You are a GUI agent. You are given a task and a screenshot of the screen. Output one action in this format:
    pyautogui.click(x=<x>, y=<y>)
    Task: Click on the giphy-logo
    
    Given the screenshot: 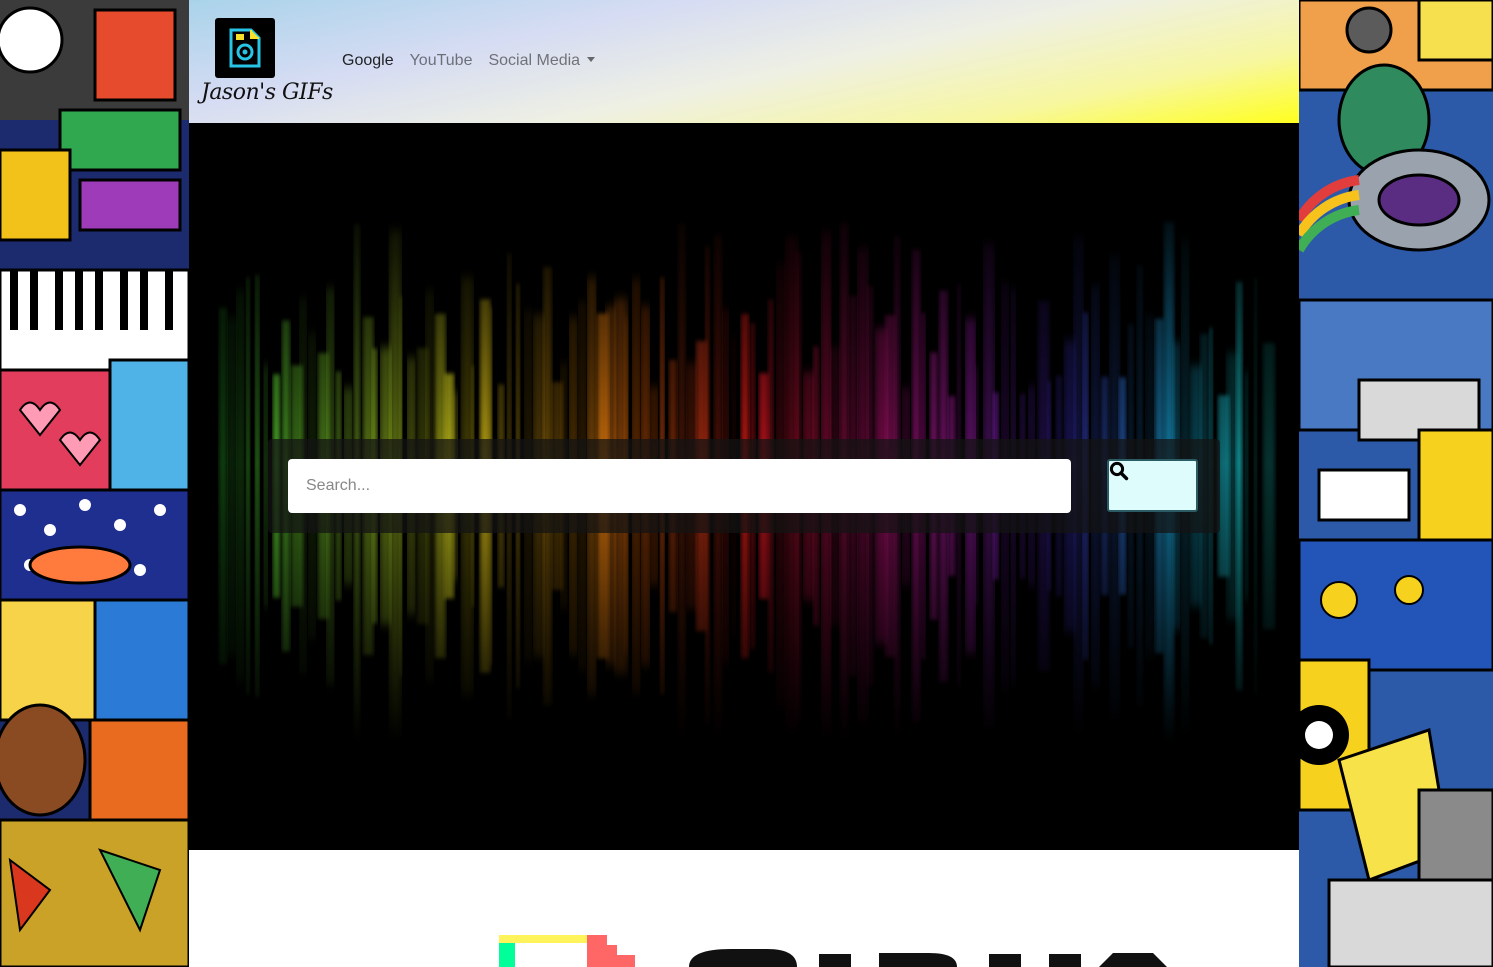 What is the action you would take?
    pyautogui.click(x=833, y=951)
    